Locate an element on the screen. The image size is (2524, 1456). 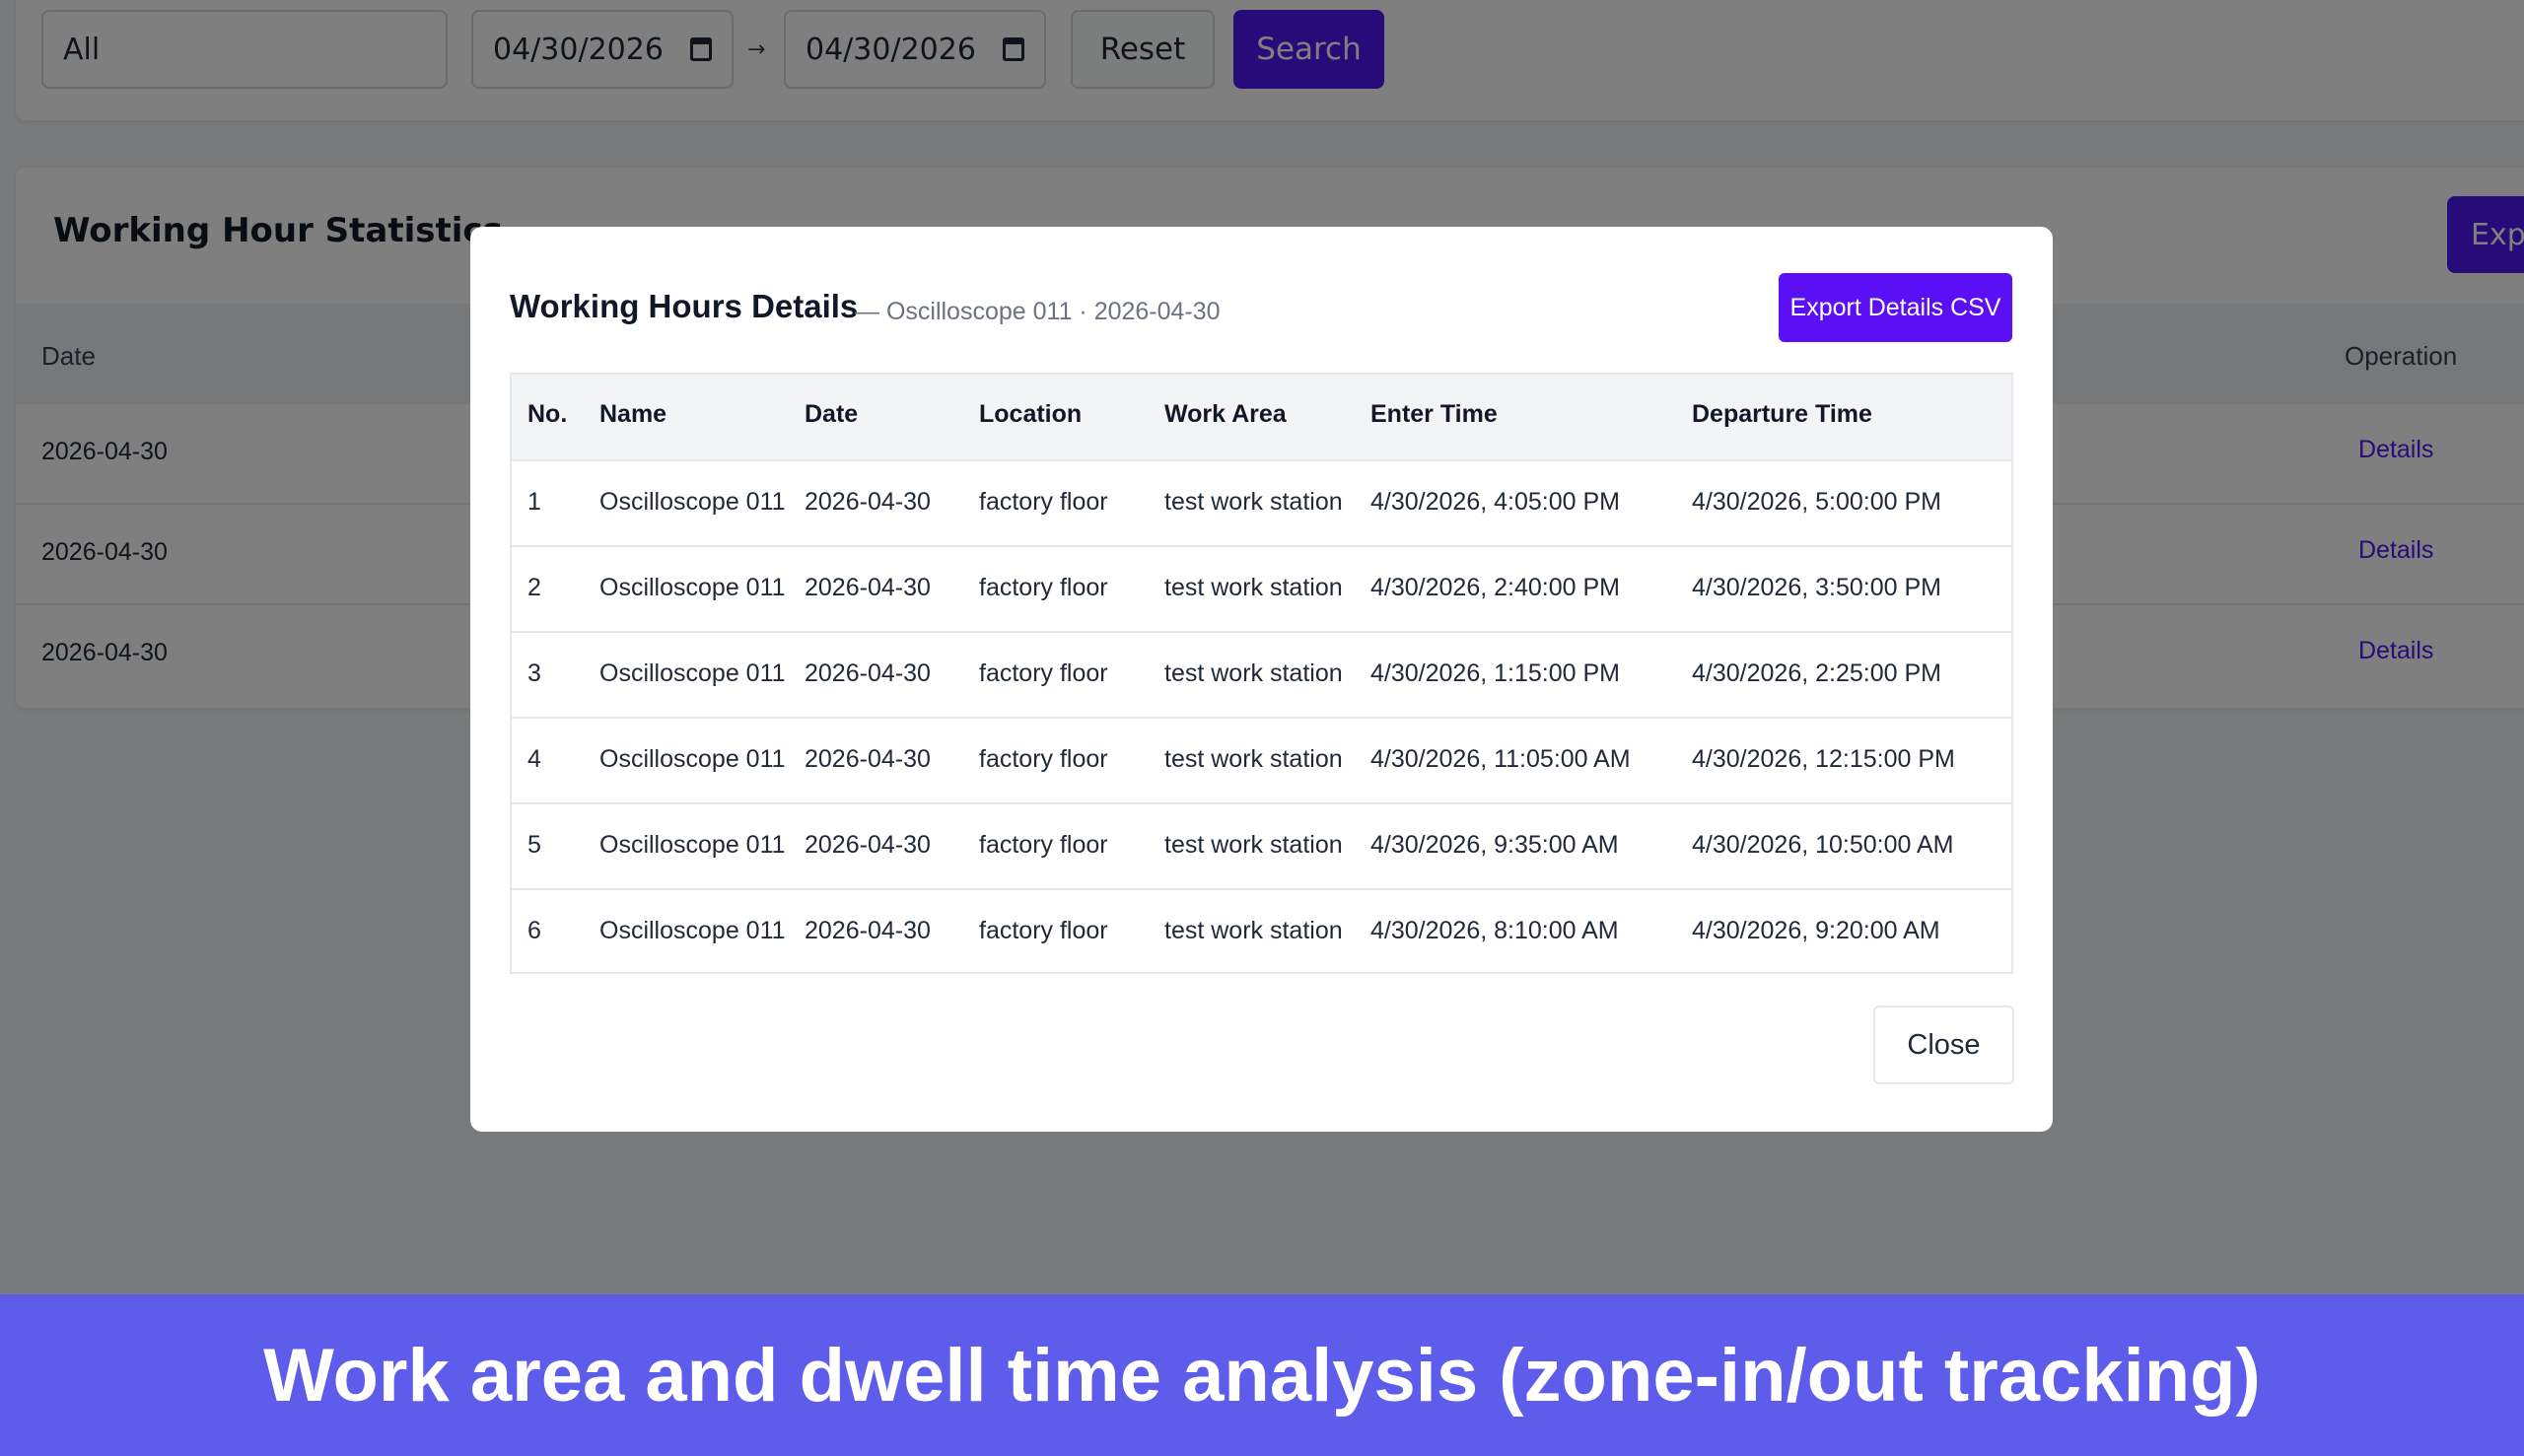
column-header-no: No. is located at coordinates (547, 414).